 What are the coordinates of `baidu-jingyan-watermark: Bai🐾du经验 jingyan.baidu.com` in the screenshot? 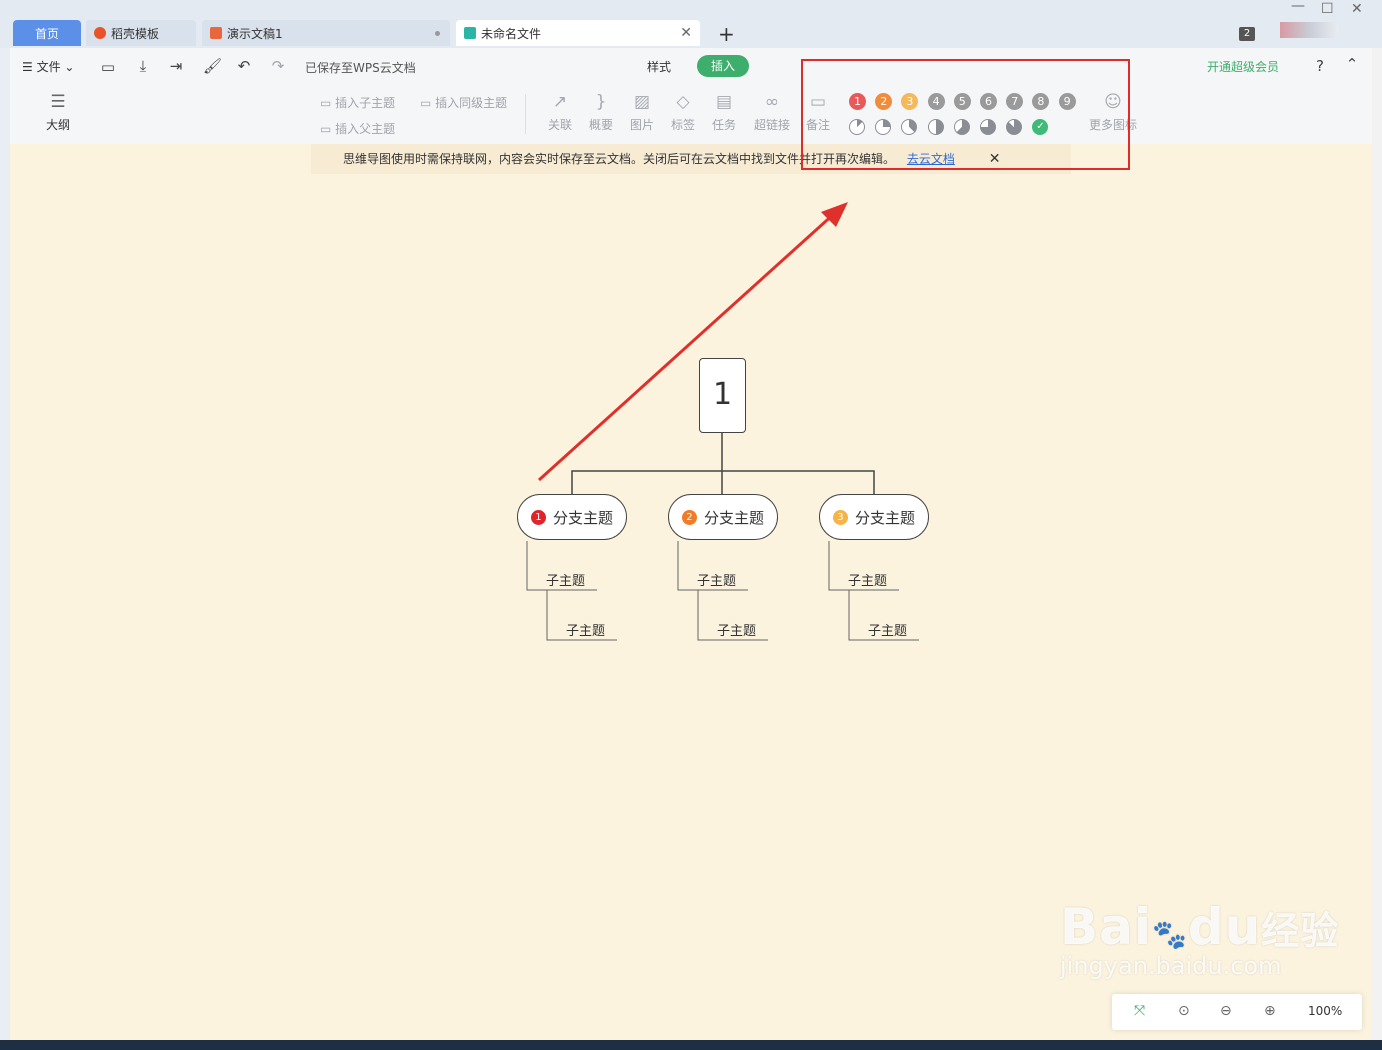 It's located at (1199, 939).